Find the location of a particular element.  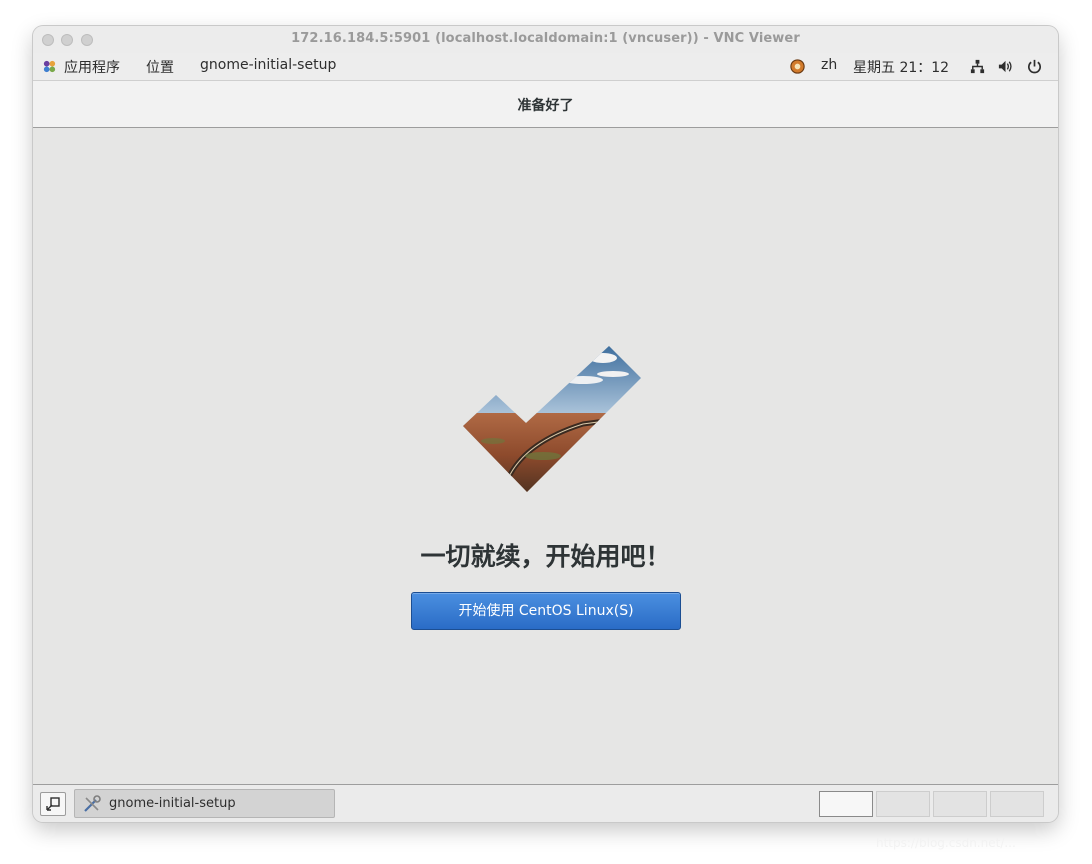

tools-icon is located at coordinates (92, 803).